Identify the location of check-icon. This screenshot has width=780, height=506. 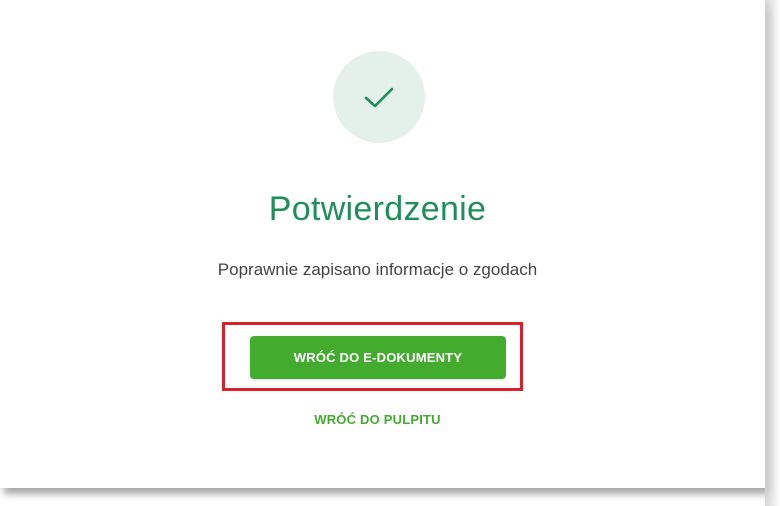
(379, 97).